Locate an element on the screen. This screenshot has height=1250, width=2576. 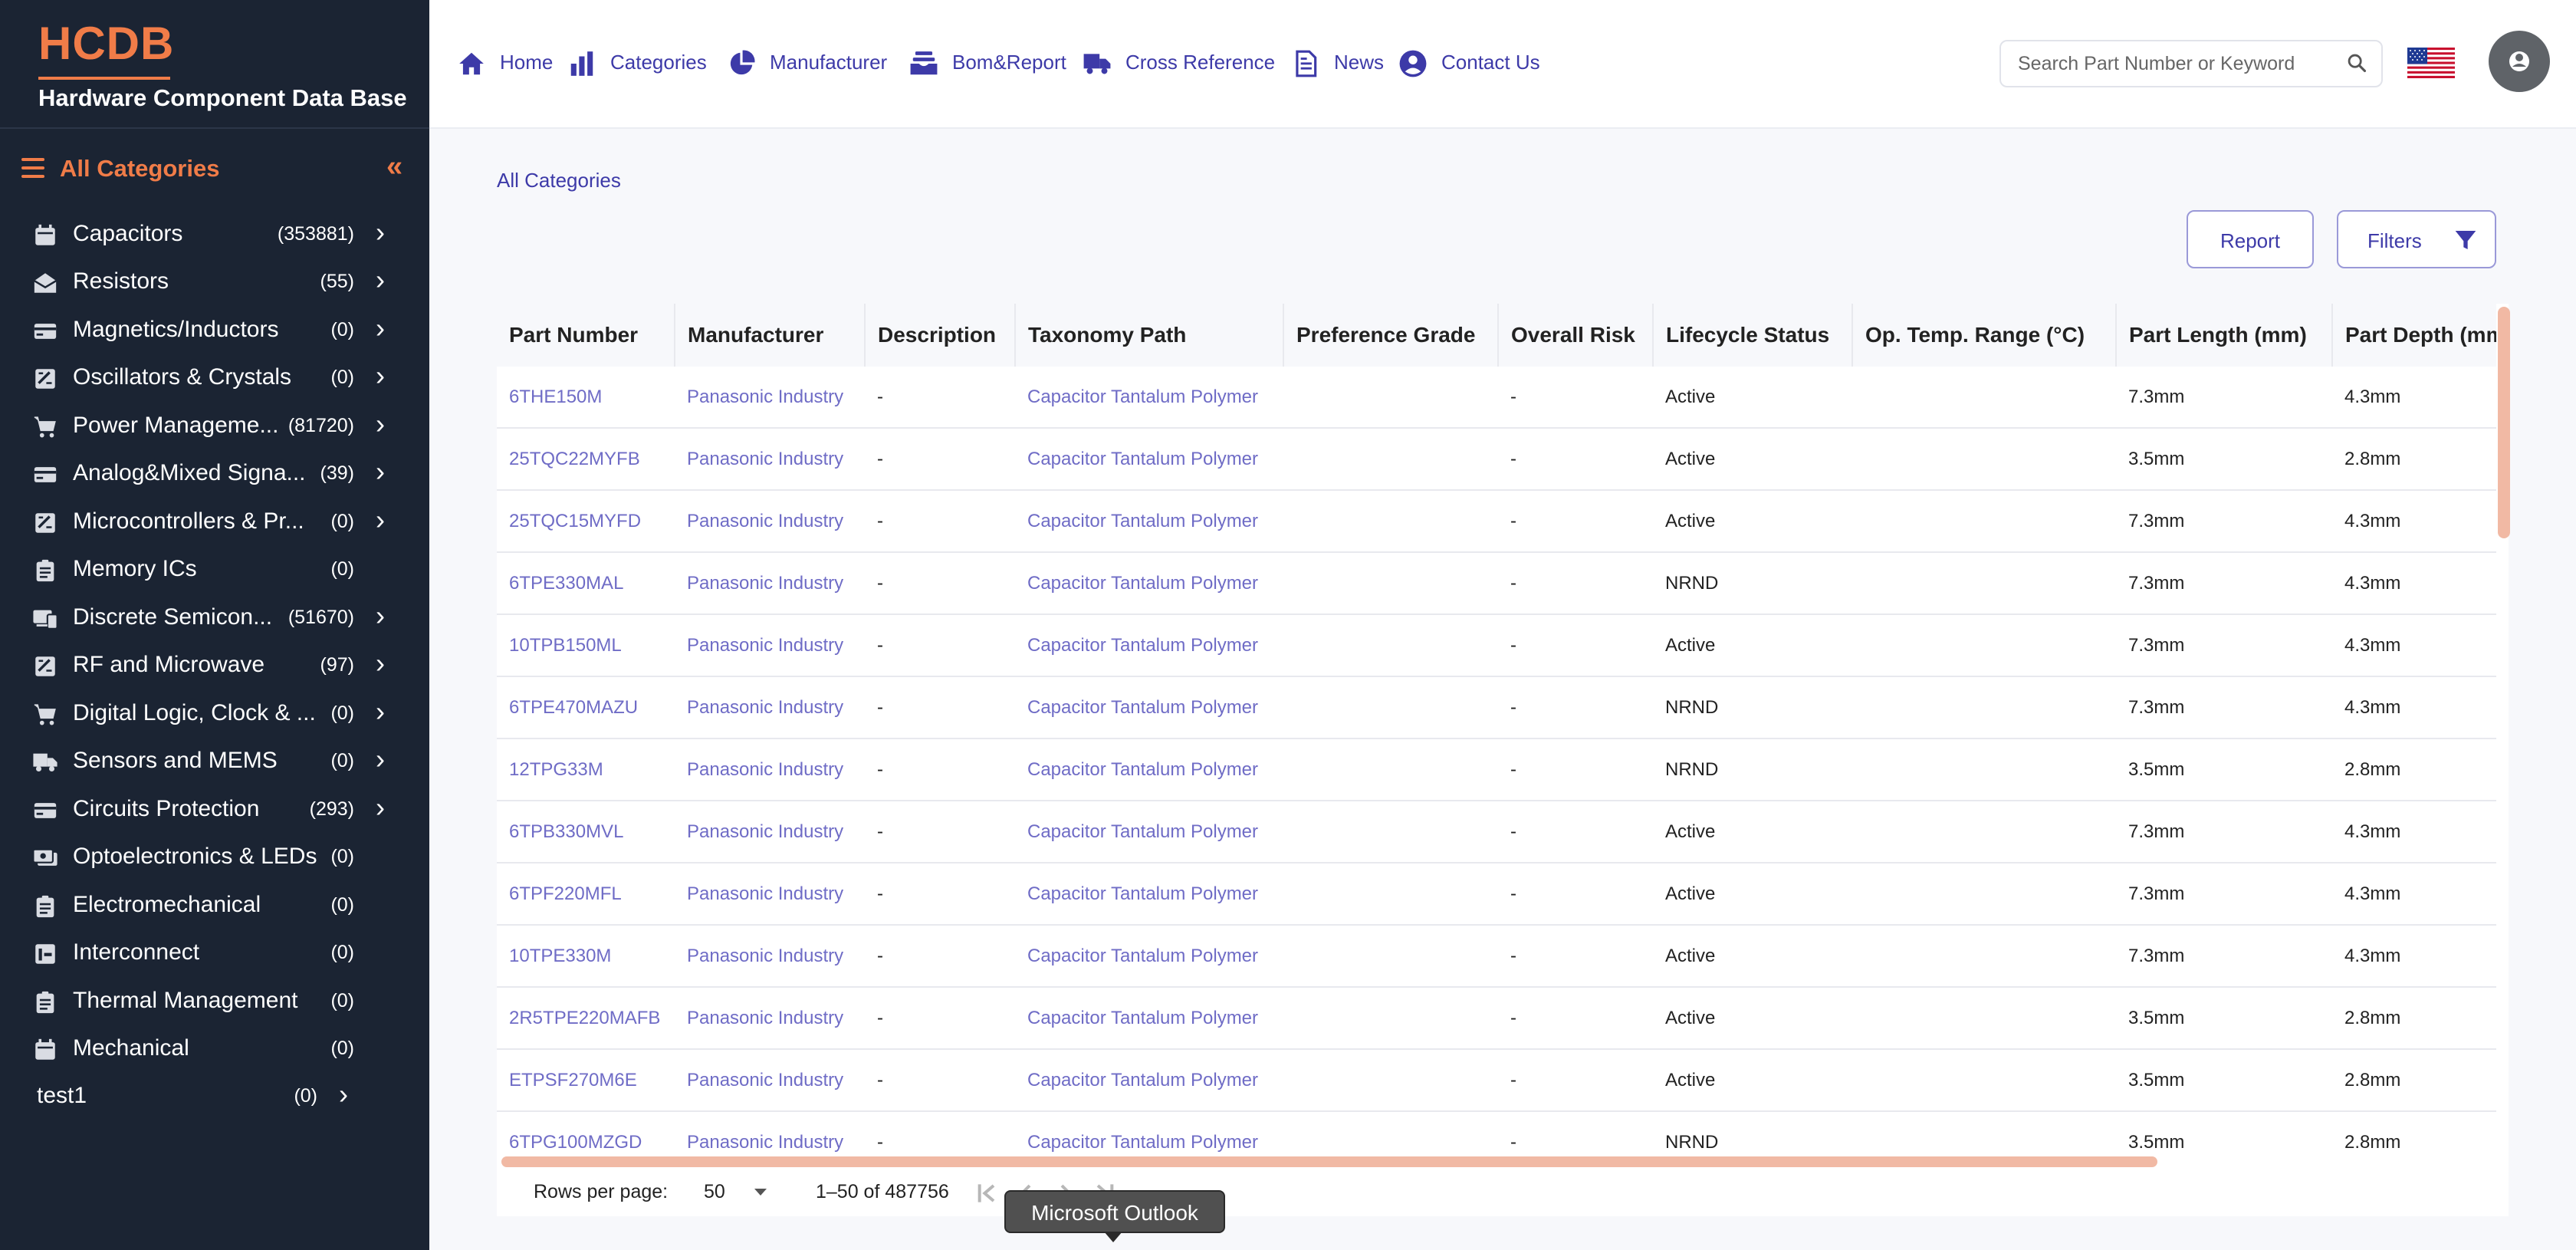
report-button: Report is located at coordinates (2250, 239).